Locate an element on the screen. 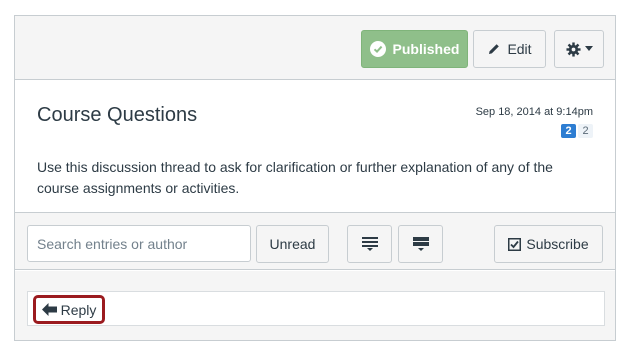 The width and height of the screenshot is (629, 355). checkbox-icon is located at coordinates (515, 244).